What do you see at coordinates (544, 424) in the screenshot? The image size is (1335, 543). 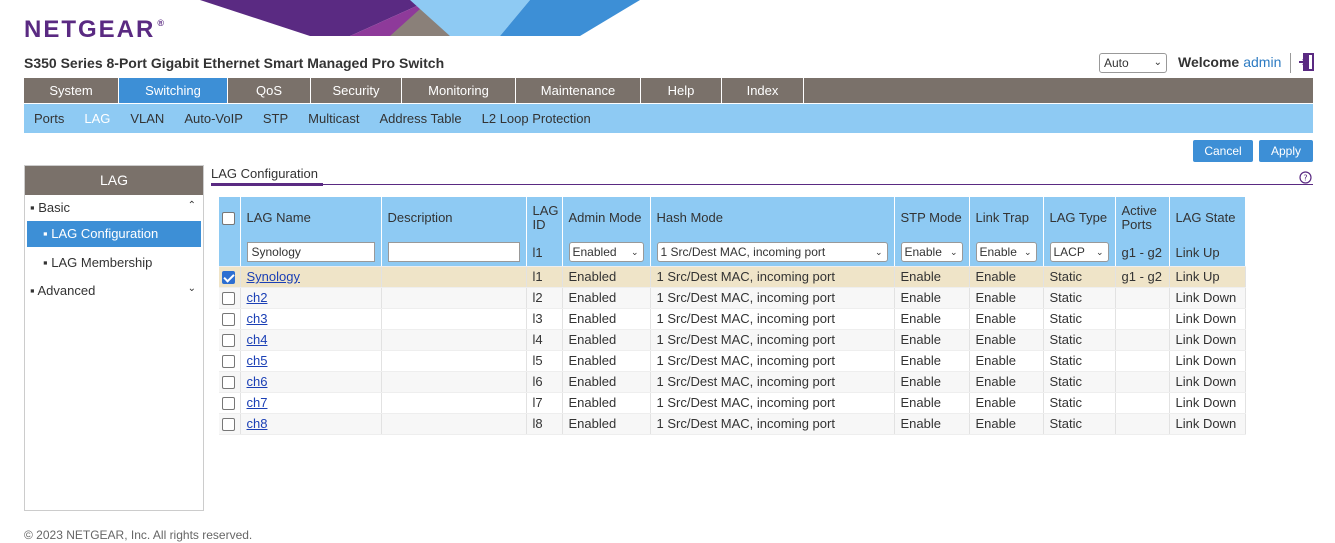 I see `cell-lag-id: l8` at bounding box center [544, 424].